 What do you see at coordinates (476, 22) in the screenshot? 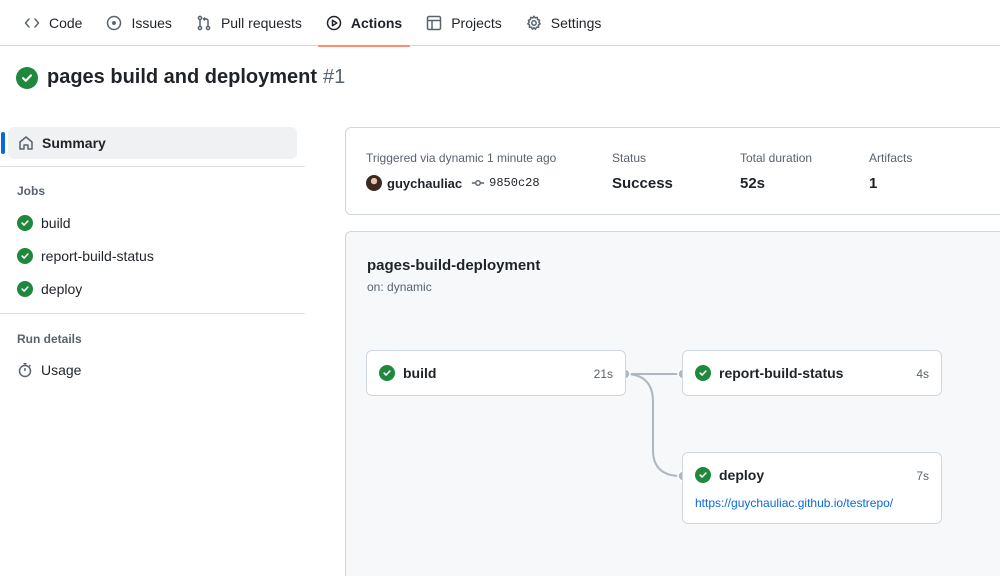
I see `tab-projects-label: Projects` at bounding box center [476, 22].